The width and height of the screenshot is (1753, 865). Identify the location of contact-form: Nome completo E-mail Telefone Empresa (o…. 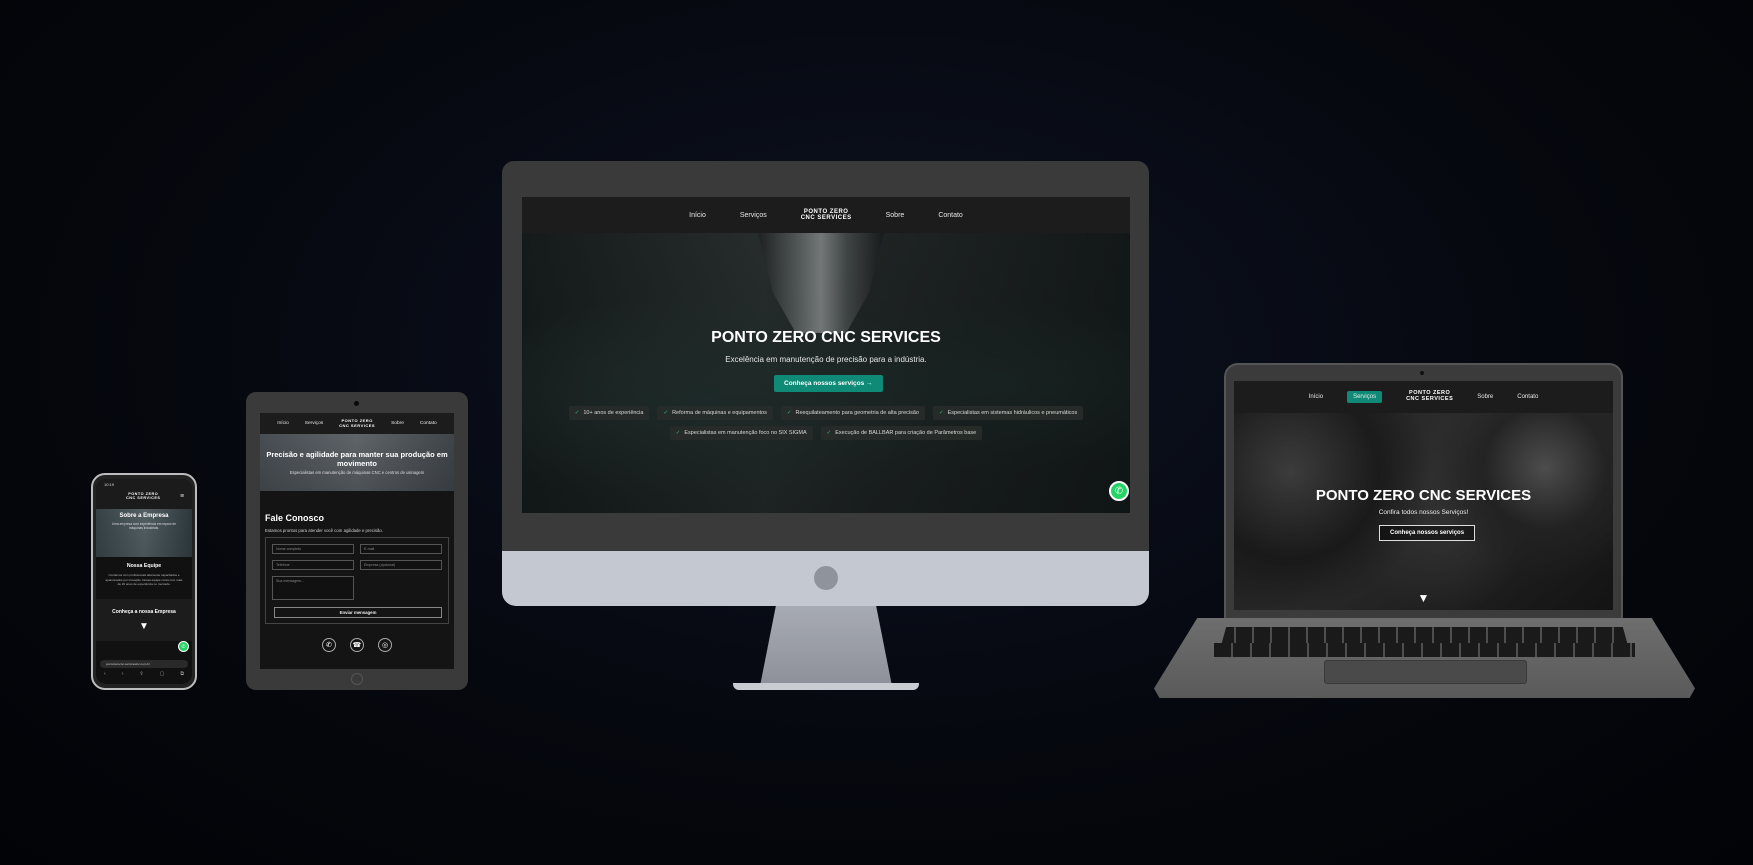
(357, 580).